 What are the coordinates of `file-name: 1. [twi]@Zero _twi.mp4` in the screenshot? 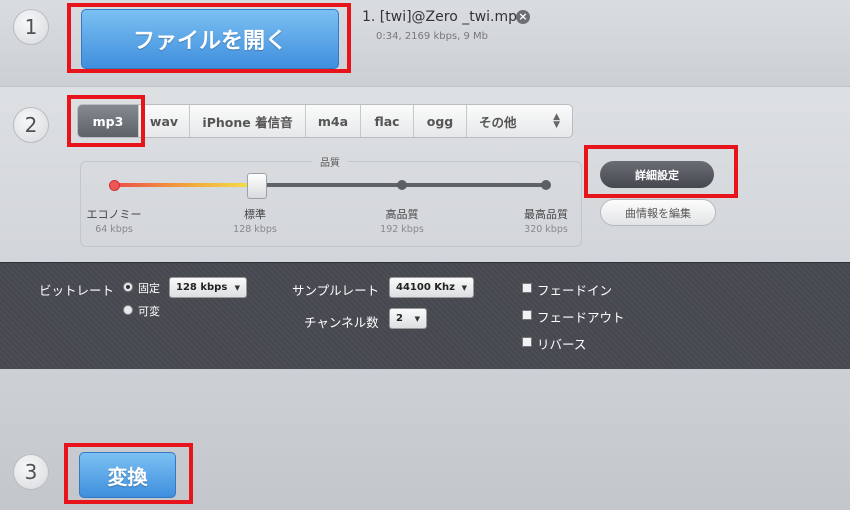 It's located at (444, 17).